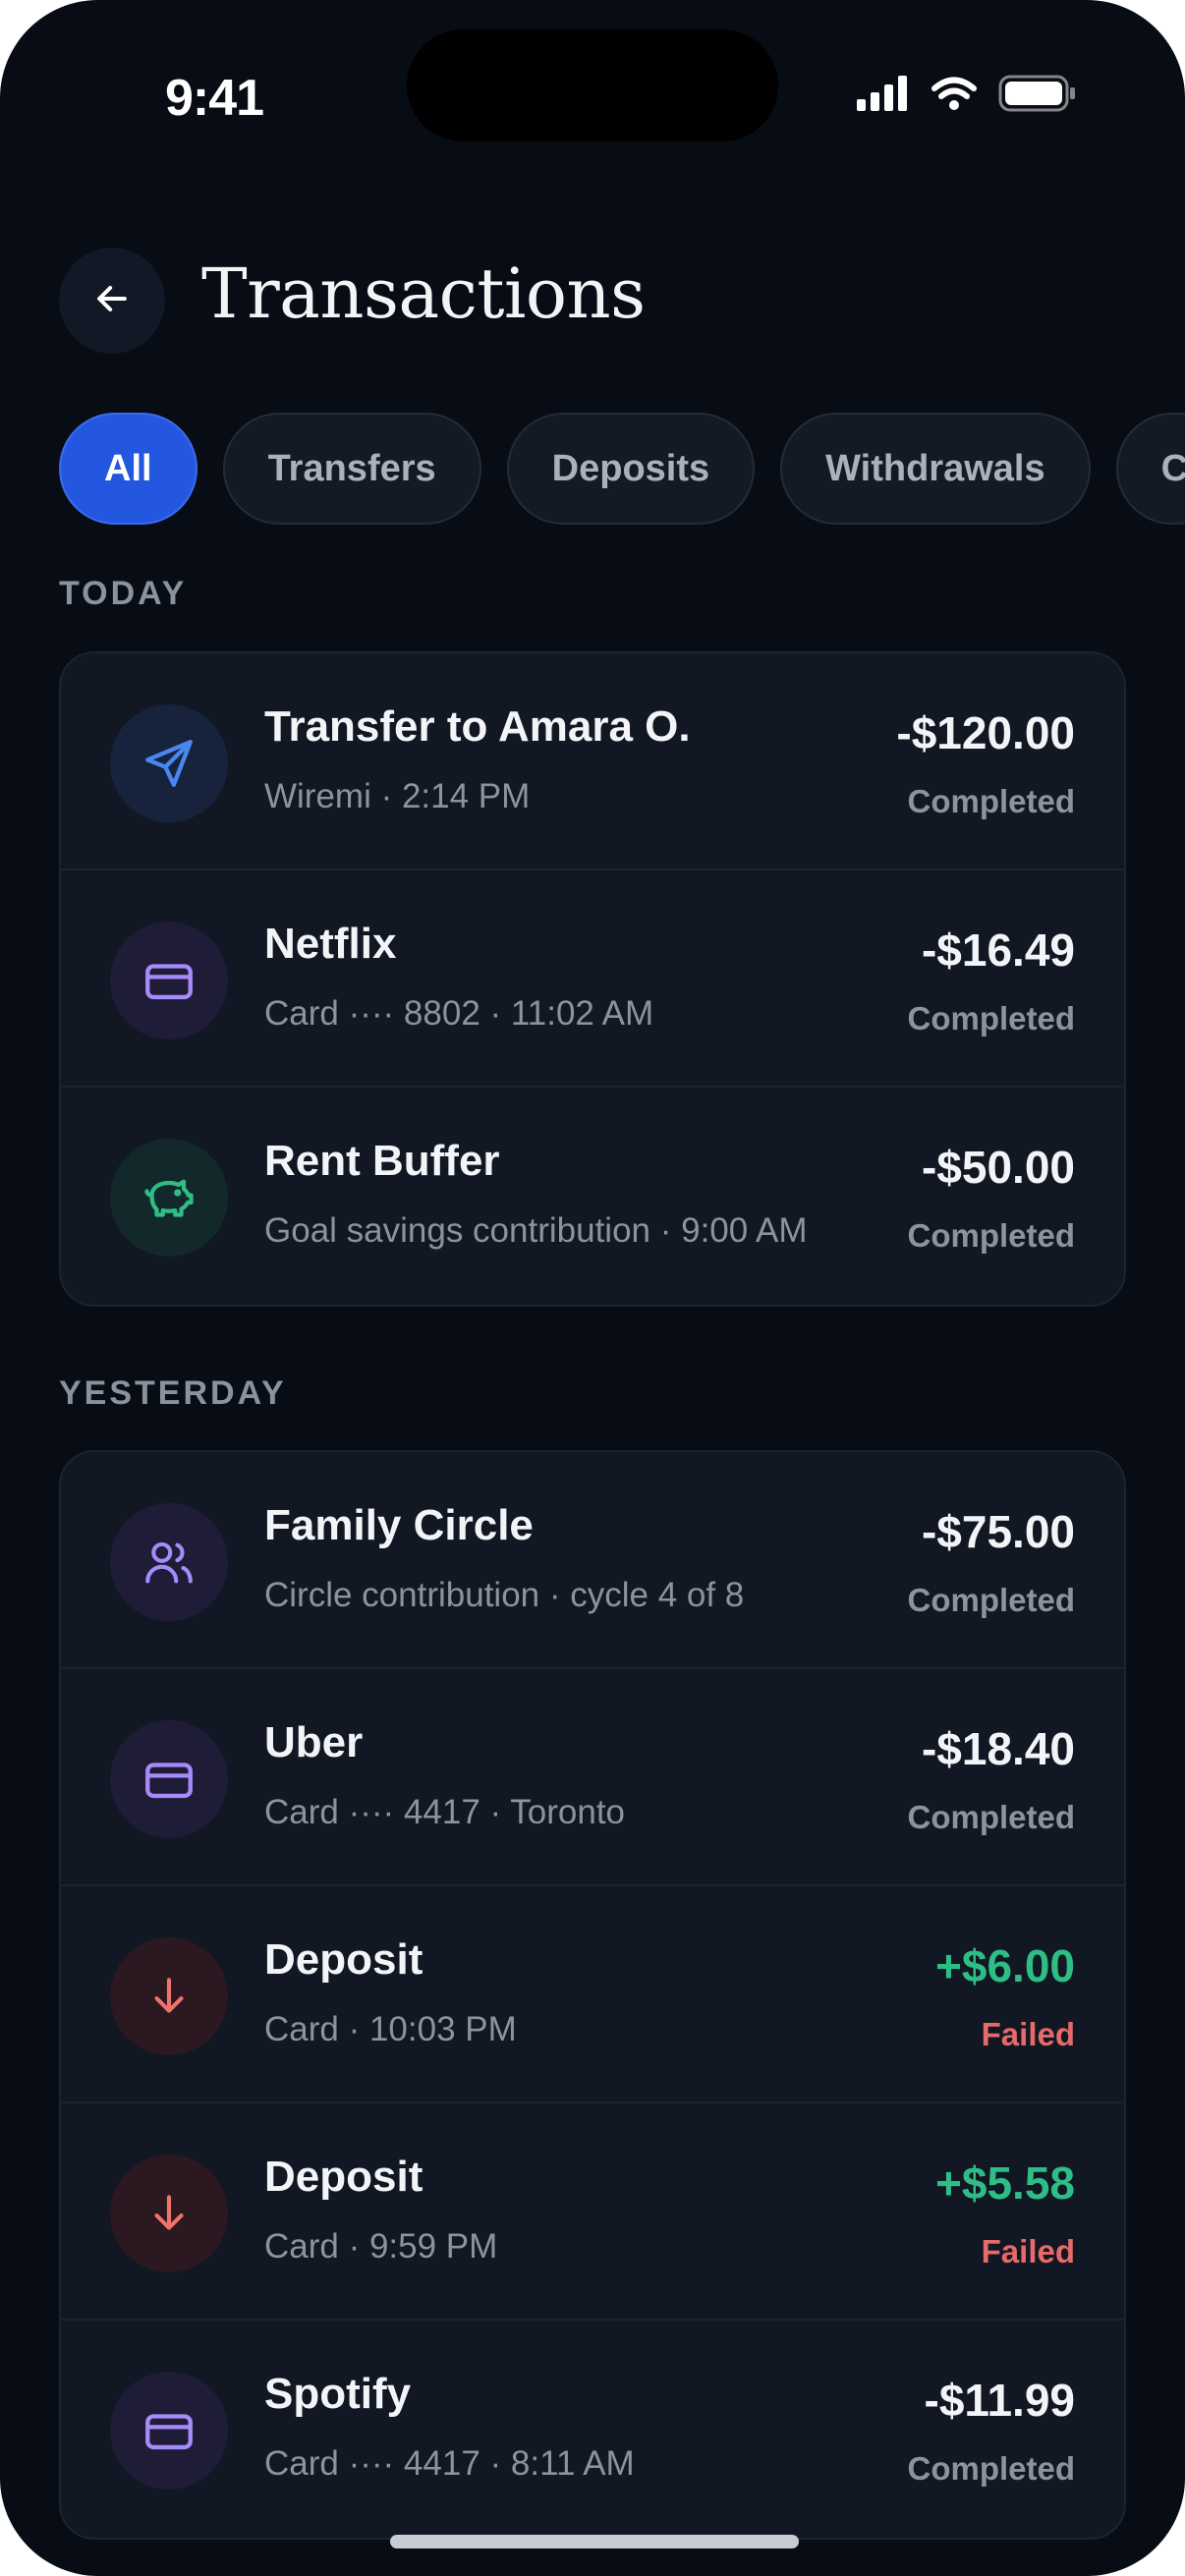 The width and height of the screenshot is (1185, 2576). What do you see at coordinates (382, 1161) in the screenshot?
I see `transaction-title: Rent Buffer` at bounding box center [382, 1161].